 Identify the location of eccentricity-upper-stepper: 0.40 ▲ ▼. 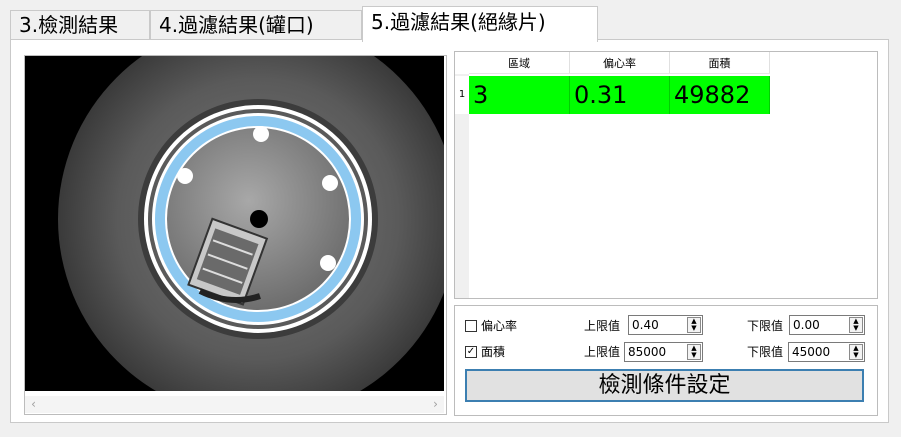
(665, 325).